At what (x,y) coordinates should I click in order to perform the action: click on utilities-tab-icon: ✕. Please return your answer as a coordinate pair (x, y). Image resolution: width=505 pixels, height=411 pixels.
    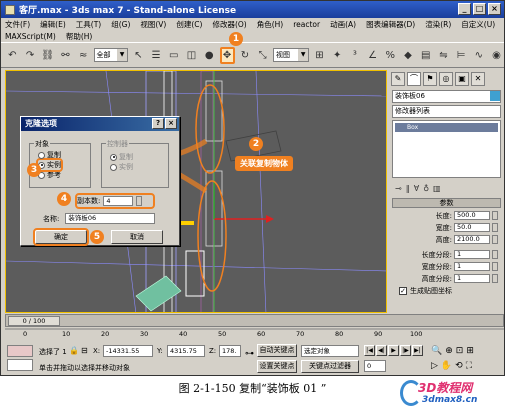
    Looking at the image, I should click on (478, 79).